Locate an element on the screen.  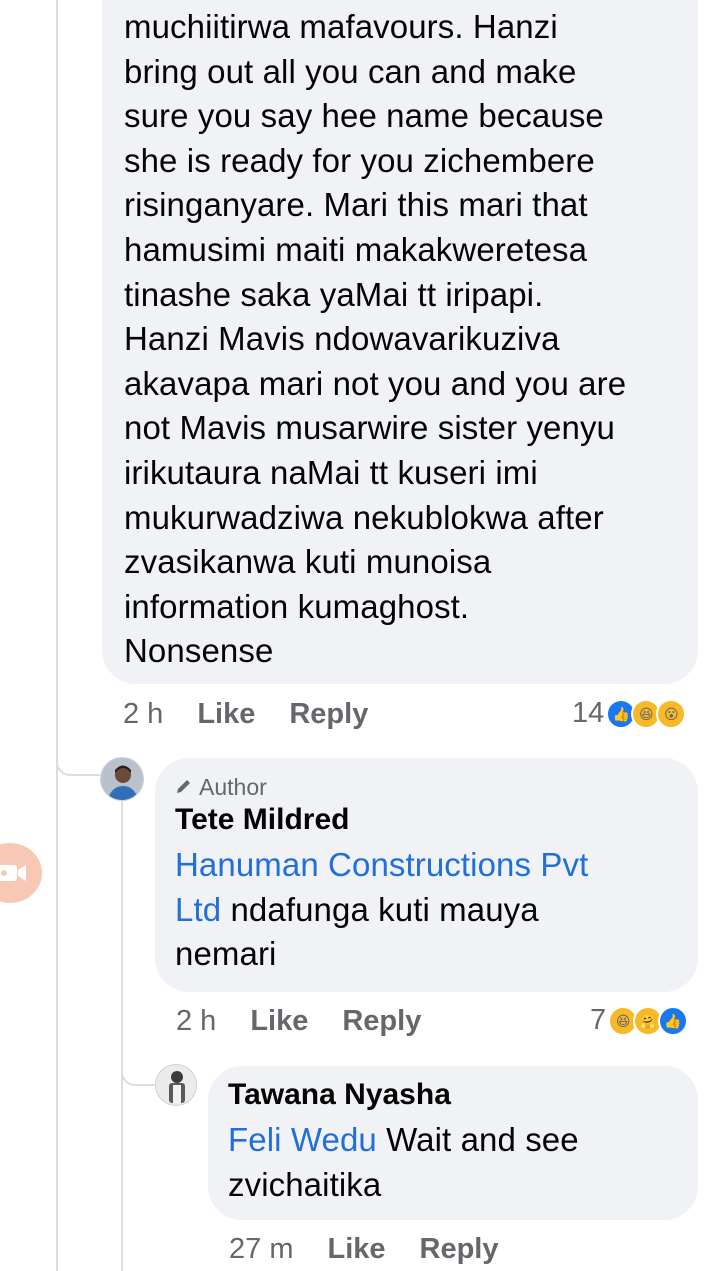
reply-timestamp: 27 m is located at coordinates (261, 1249).